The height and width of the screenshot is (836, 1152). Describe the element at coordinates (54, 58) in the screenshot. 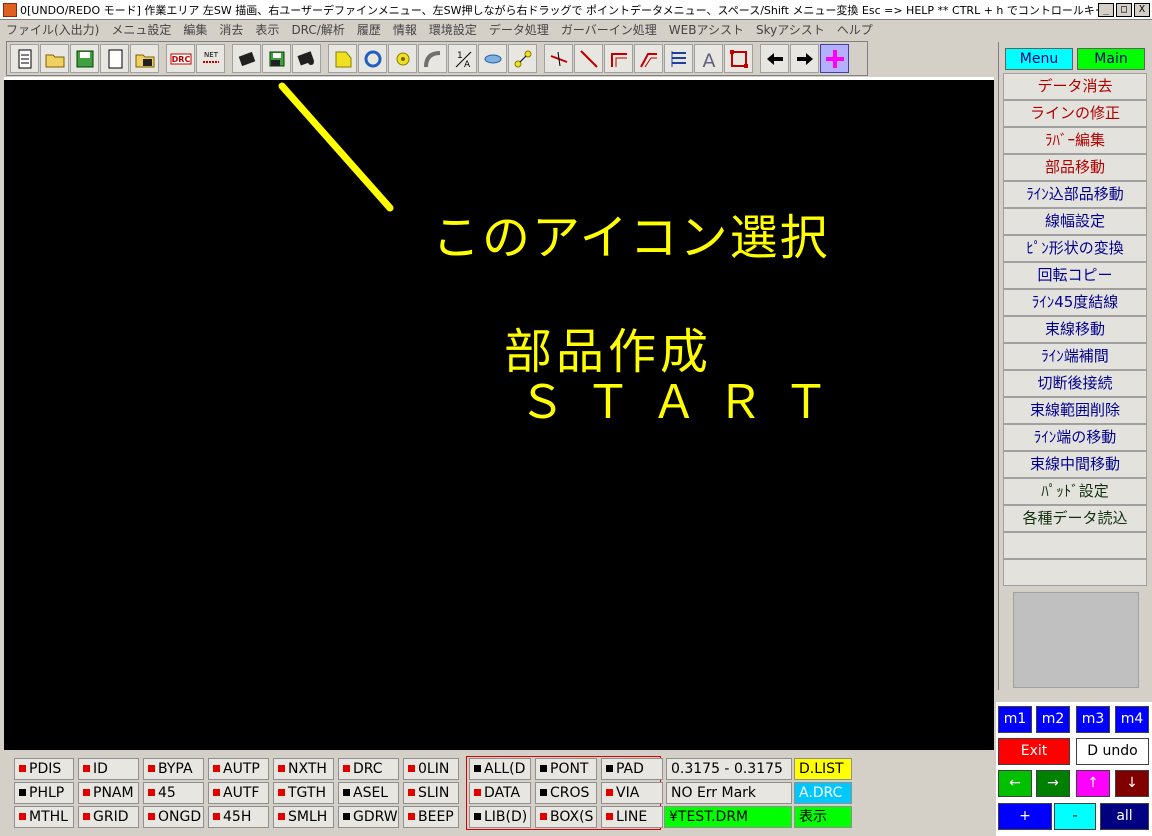

I see `toolbar-button-open-folder` at that location.